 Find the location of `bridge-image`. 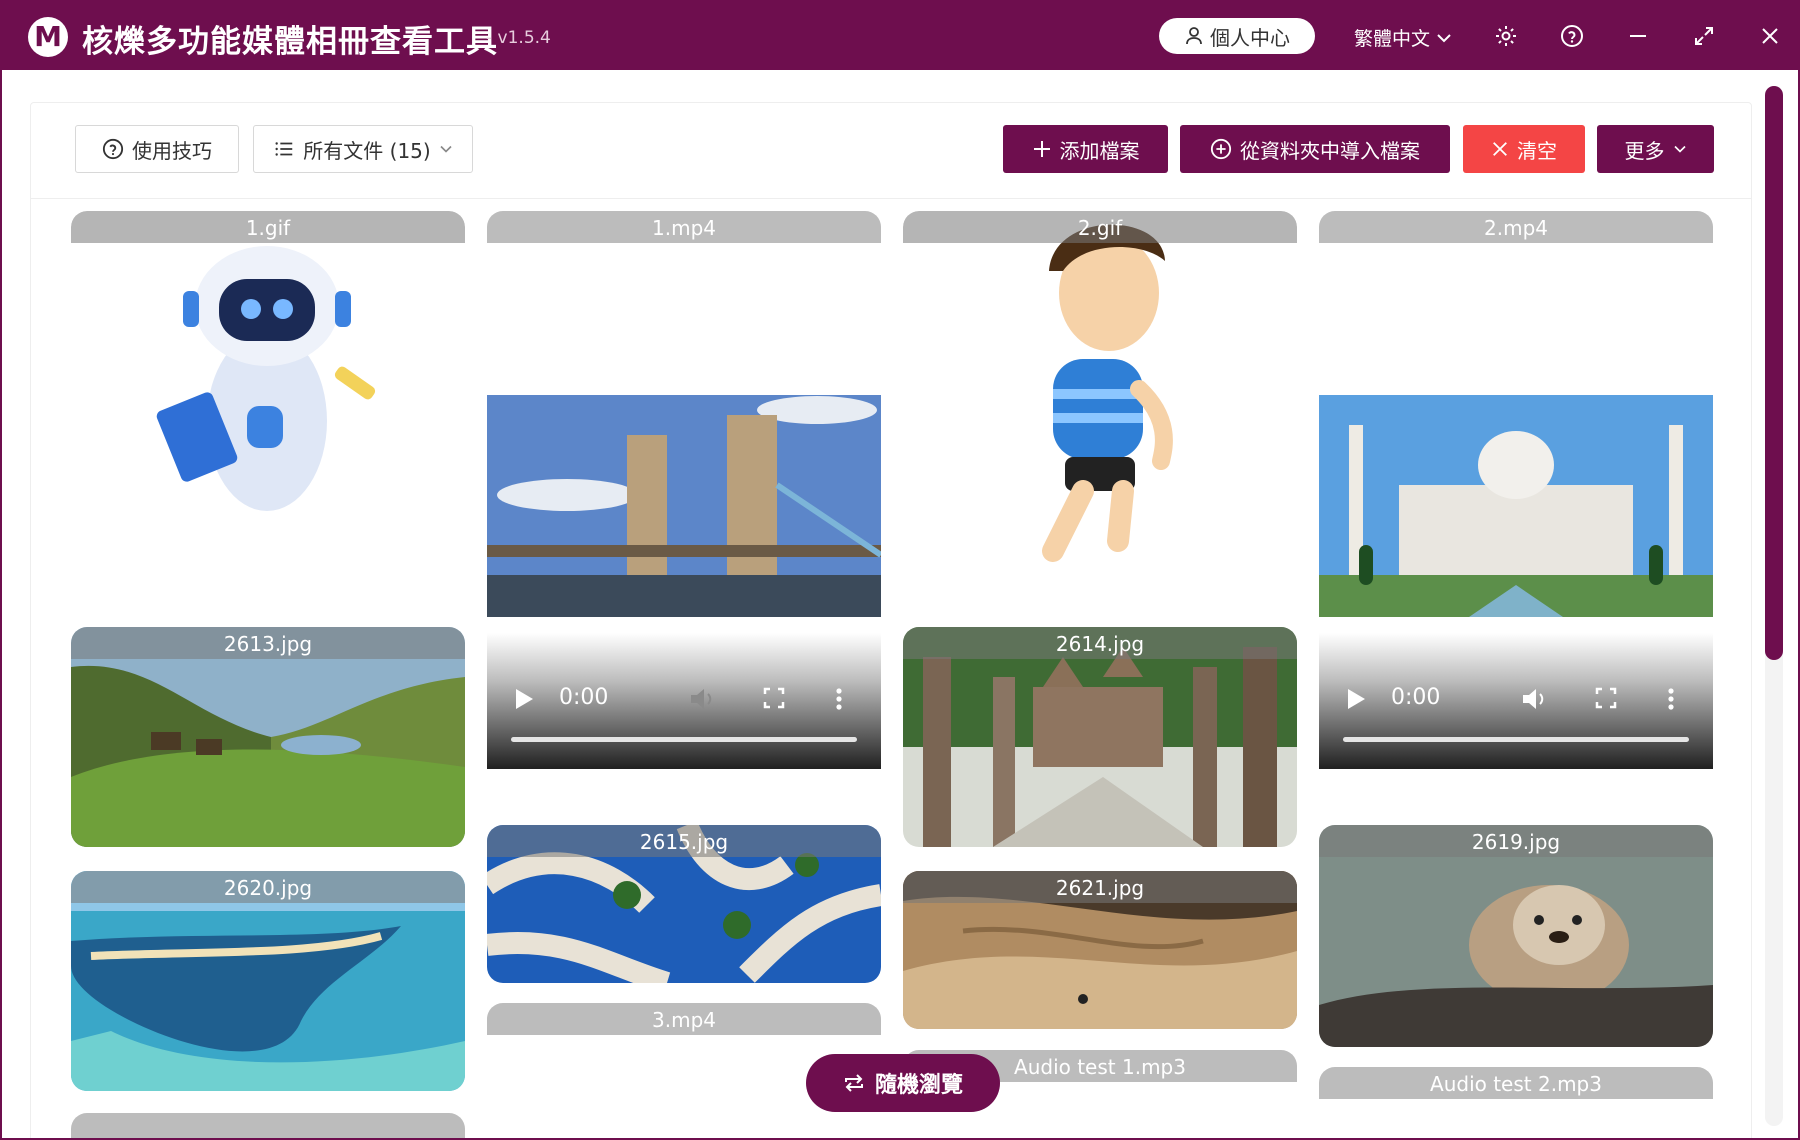

bridge-image is located at coordinates (684, 506).